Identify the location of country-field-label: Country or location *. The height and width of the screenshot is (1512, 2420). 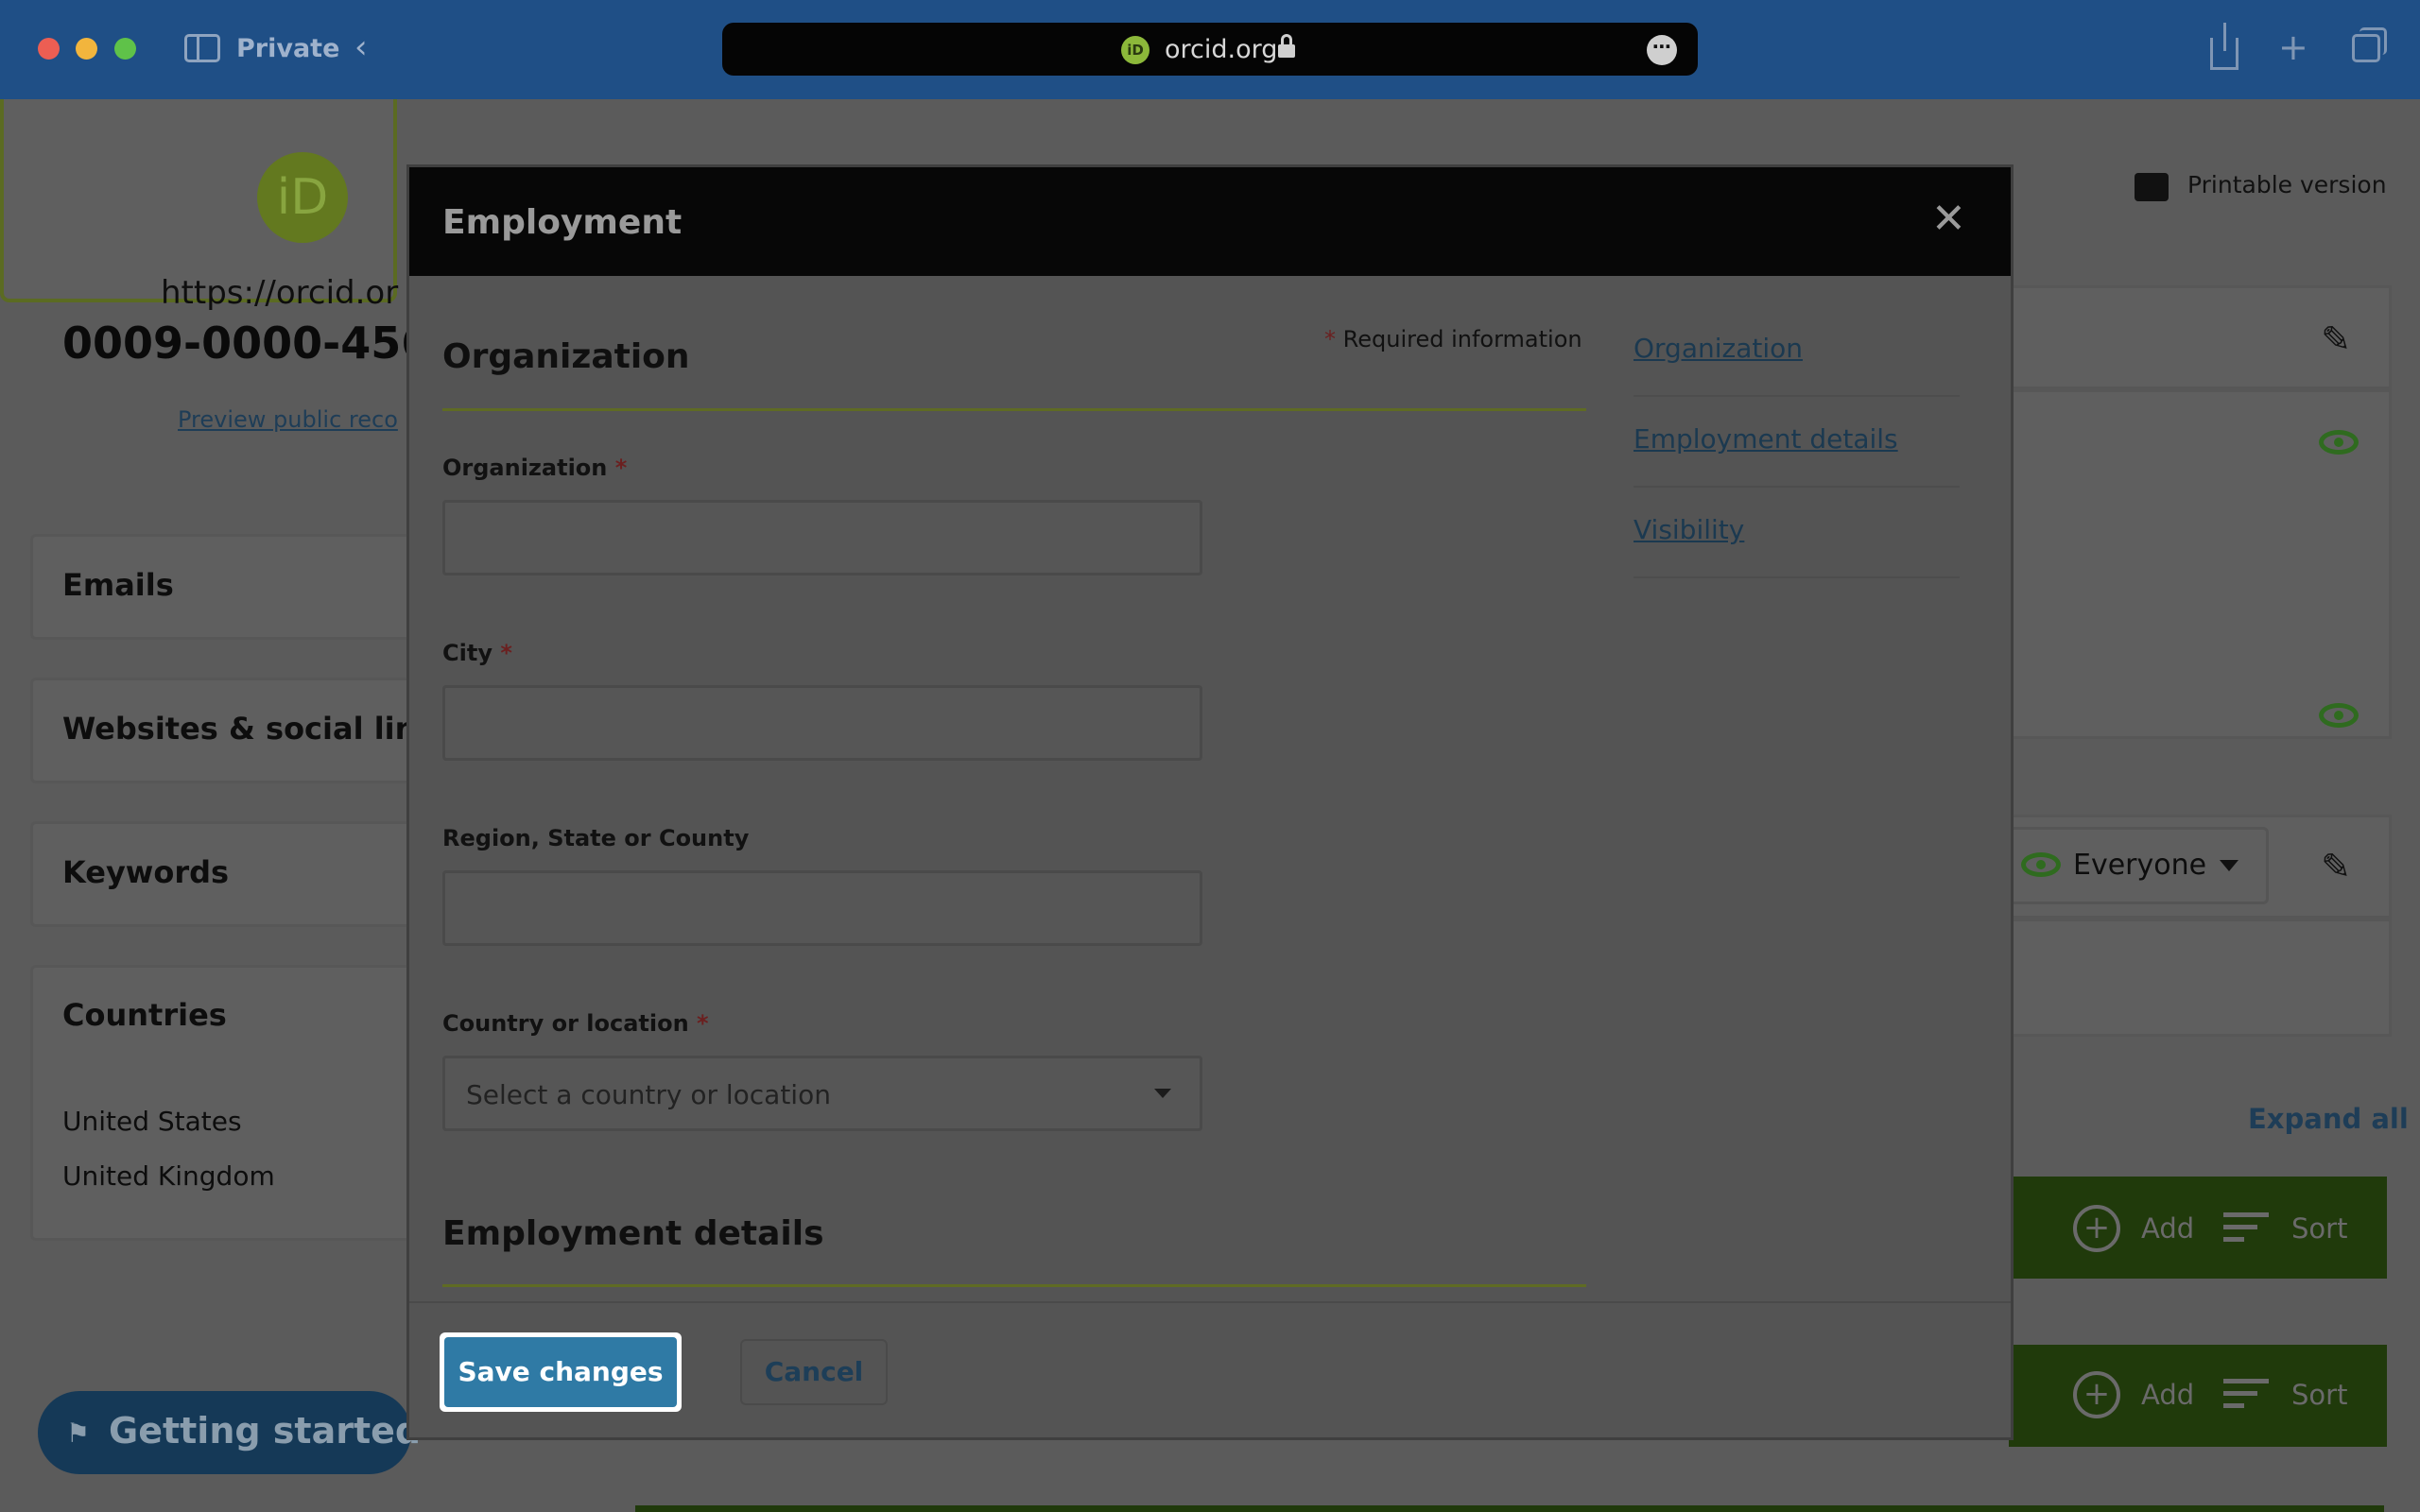
(575, 1023).